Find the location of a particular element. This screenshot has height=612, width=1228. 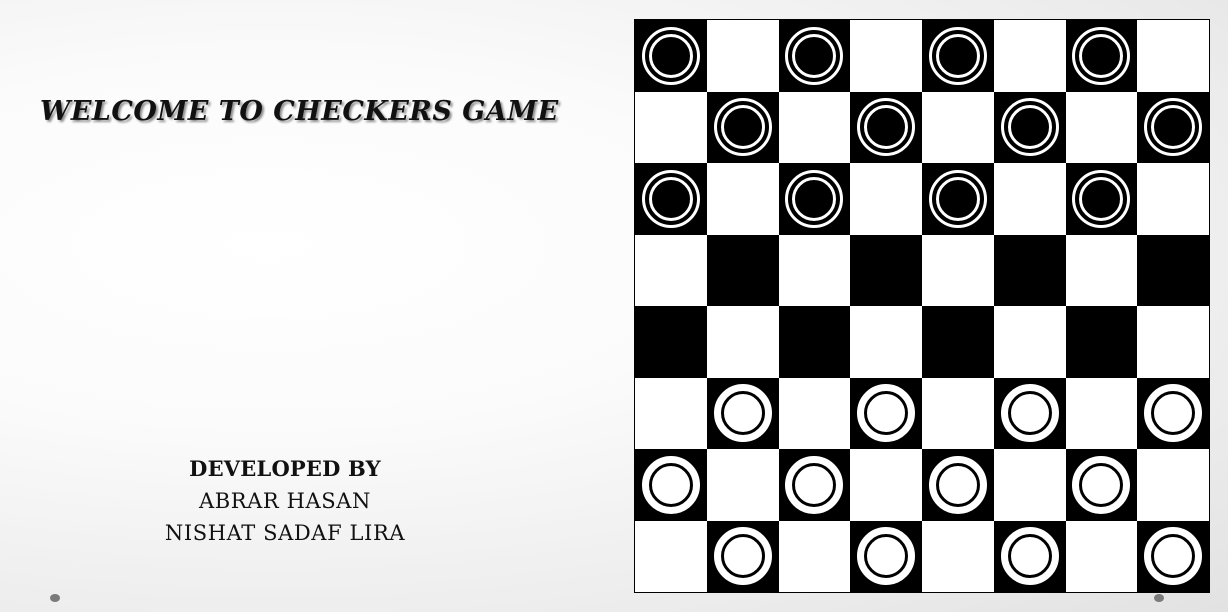

game-title: WELCOME TO CHECKERS GAME is located at coordinates (299, 111).